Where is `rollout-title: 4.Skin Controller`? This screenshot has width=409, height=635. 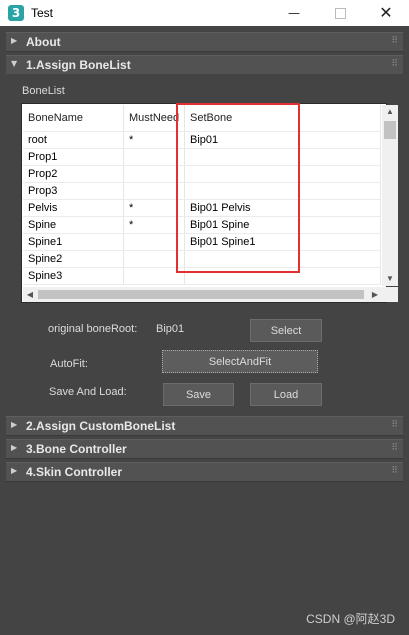
rollout-title: 4.Skin Controller is located at coordinates (74, 472).